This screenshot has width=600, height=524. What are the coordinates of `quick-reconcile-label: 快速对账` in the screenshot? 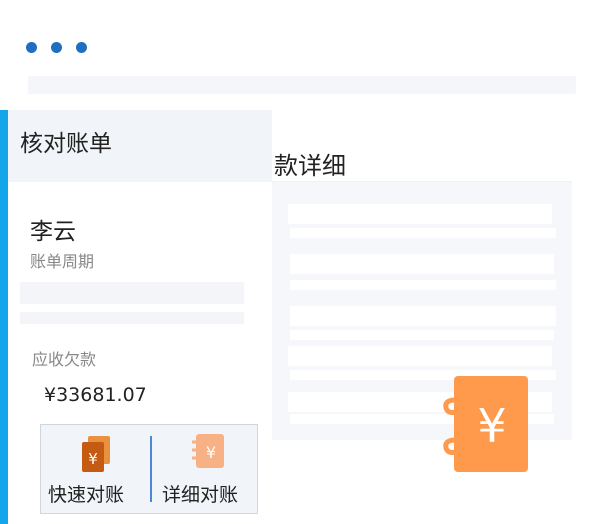 It's located at (86, 495).